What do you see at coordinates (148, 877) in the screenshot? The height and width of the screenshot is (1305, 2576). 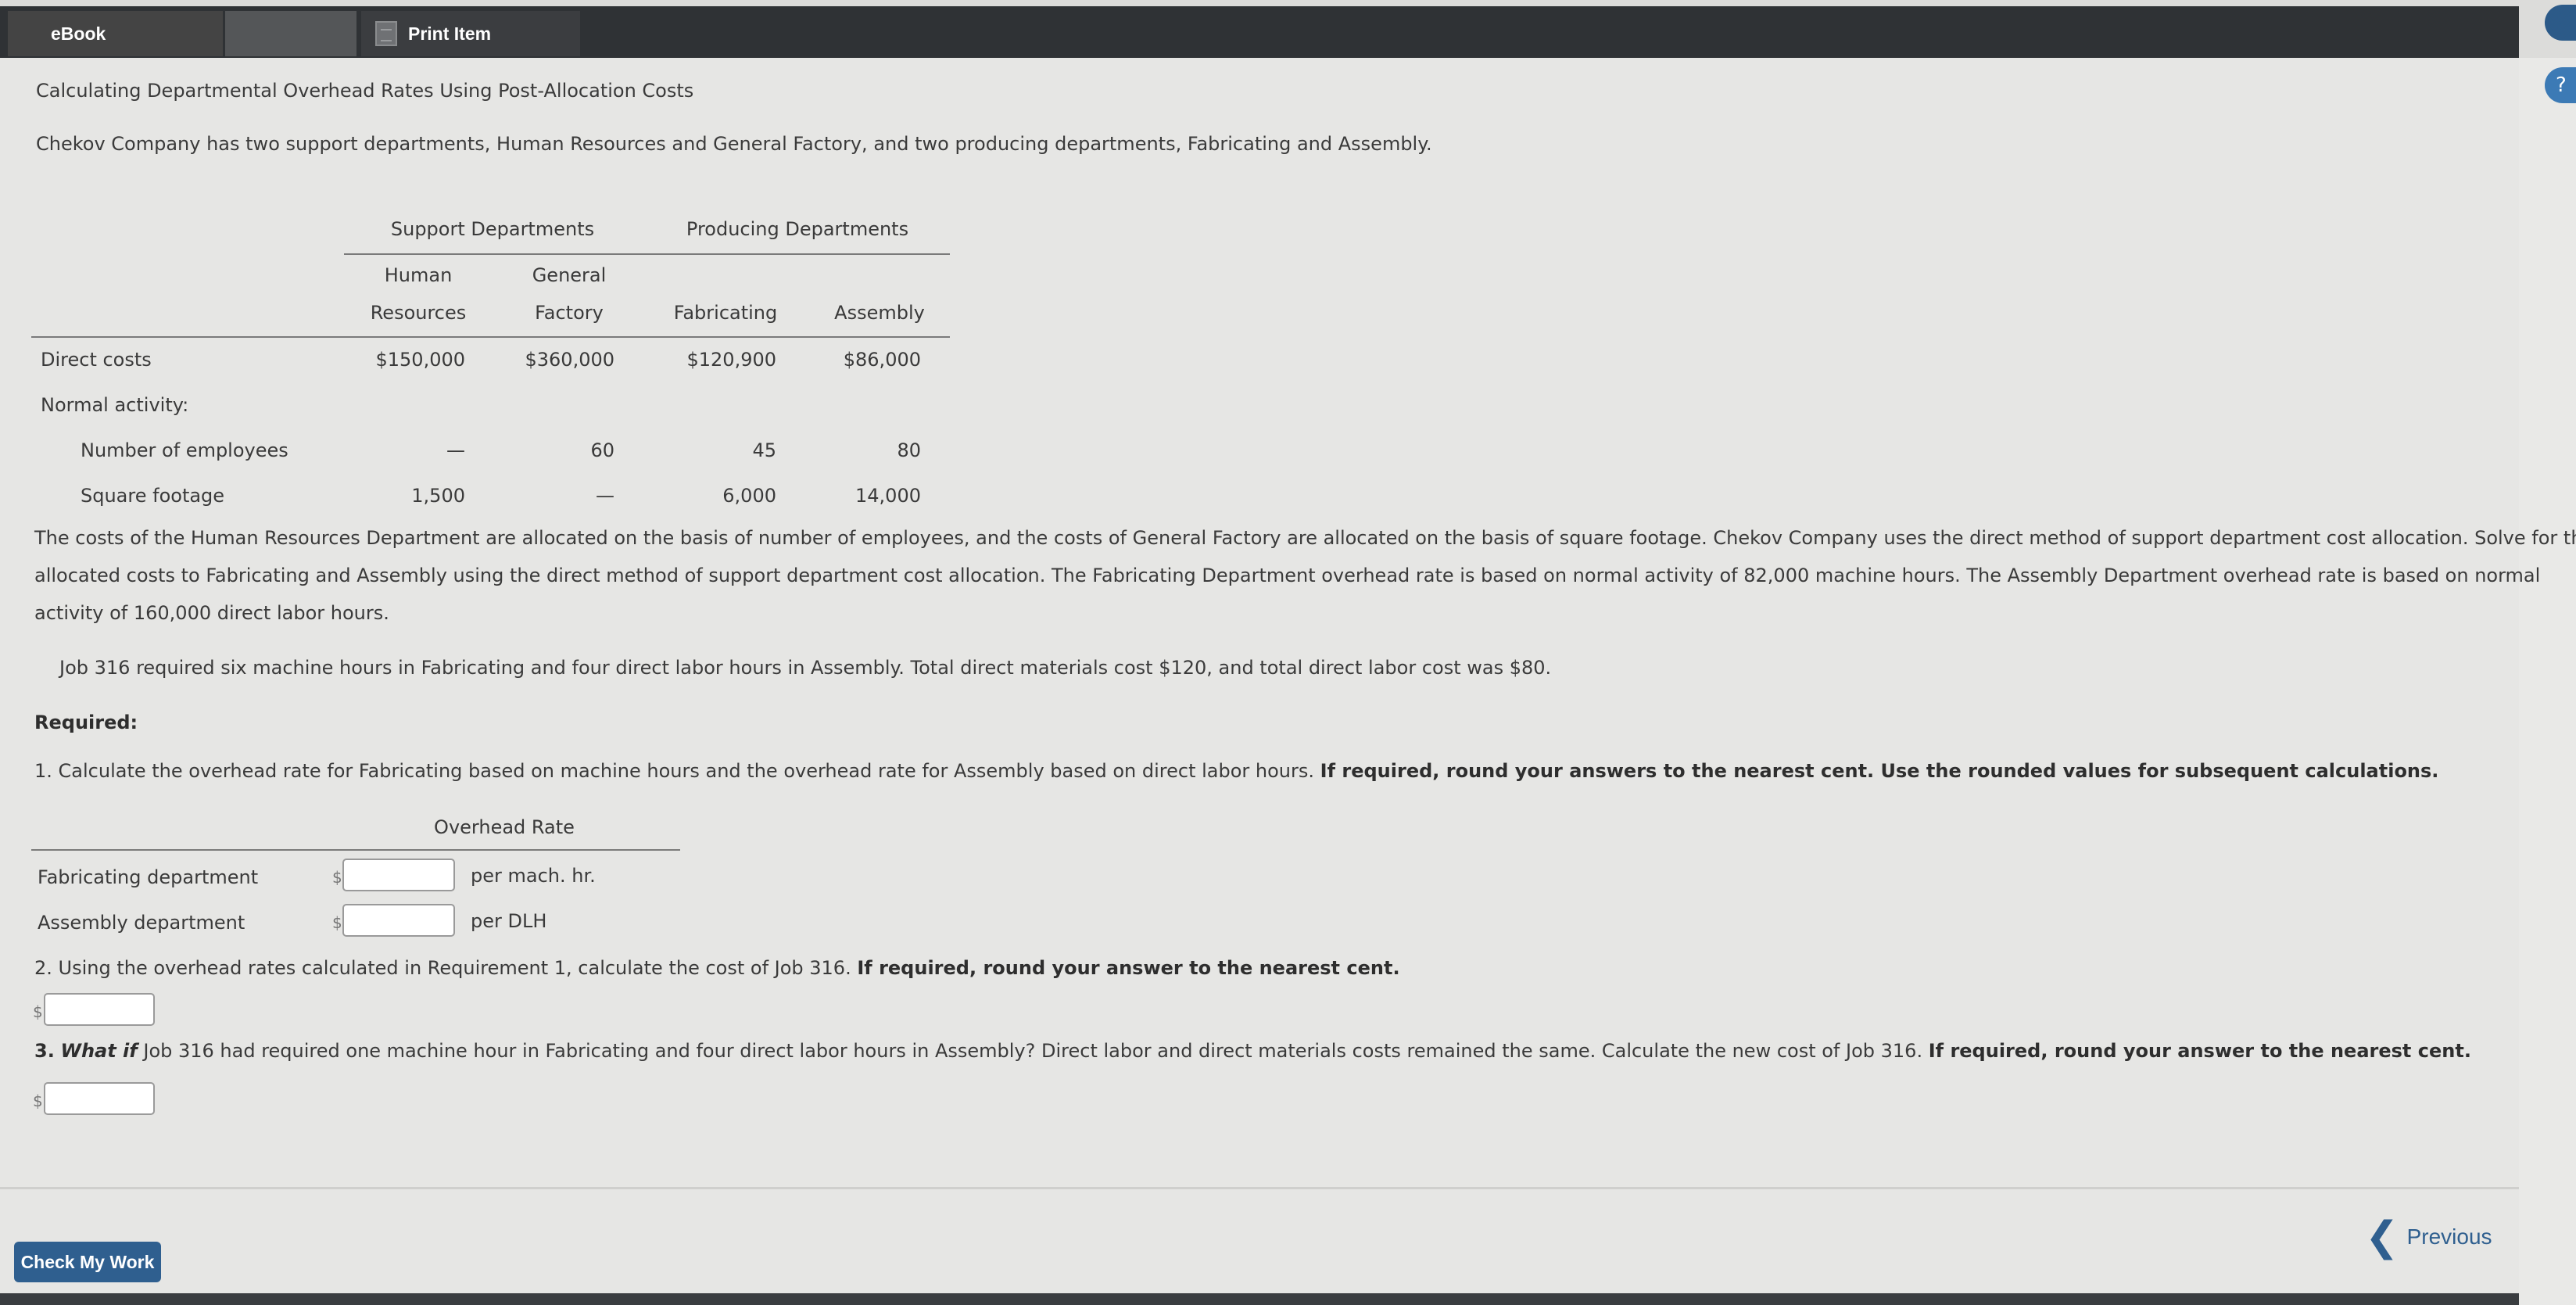 I see `fabricating-rate-label: Fabricating department` at bounding box center [148, 877].